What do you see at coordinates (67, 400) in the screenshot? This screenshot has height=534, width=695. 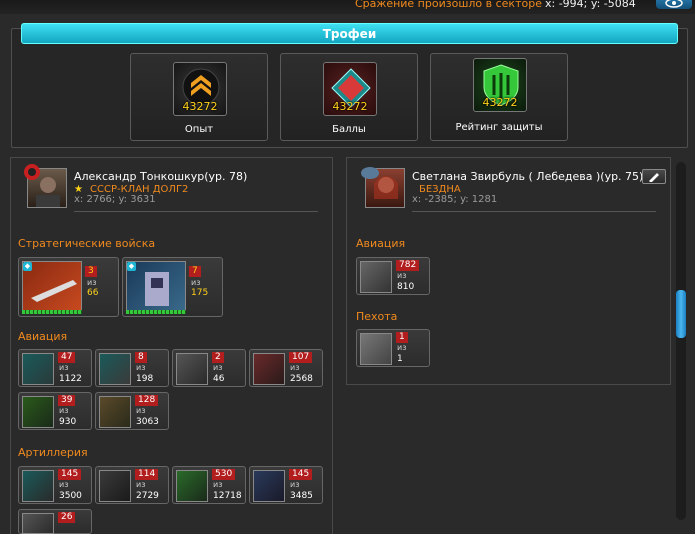 I see `unit-count: 39` at bounding box center [67, 400].